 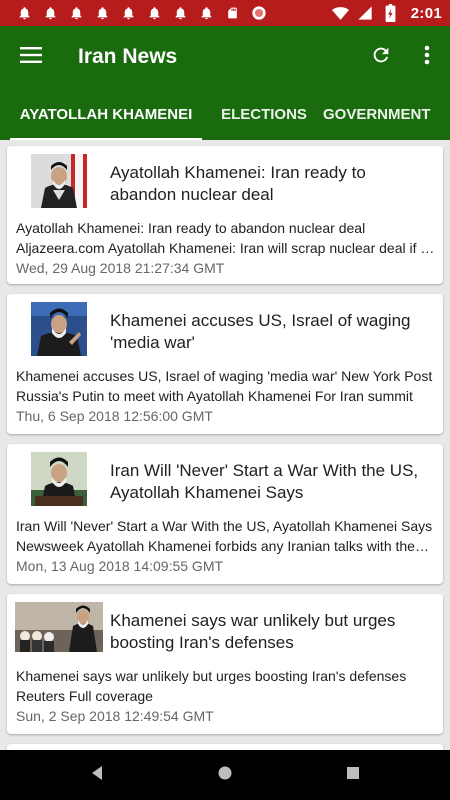 I want to click on tab-elections: ELECTIONS, so click(x=264, y=114).